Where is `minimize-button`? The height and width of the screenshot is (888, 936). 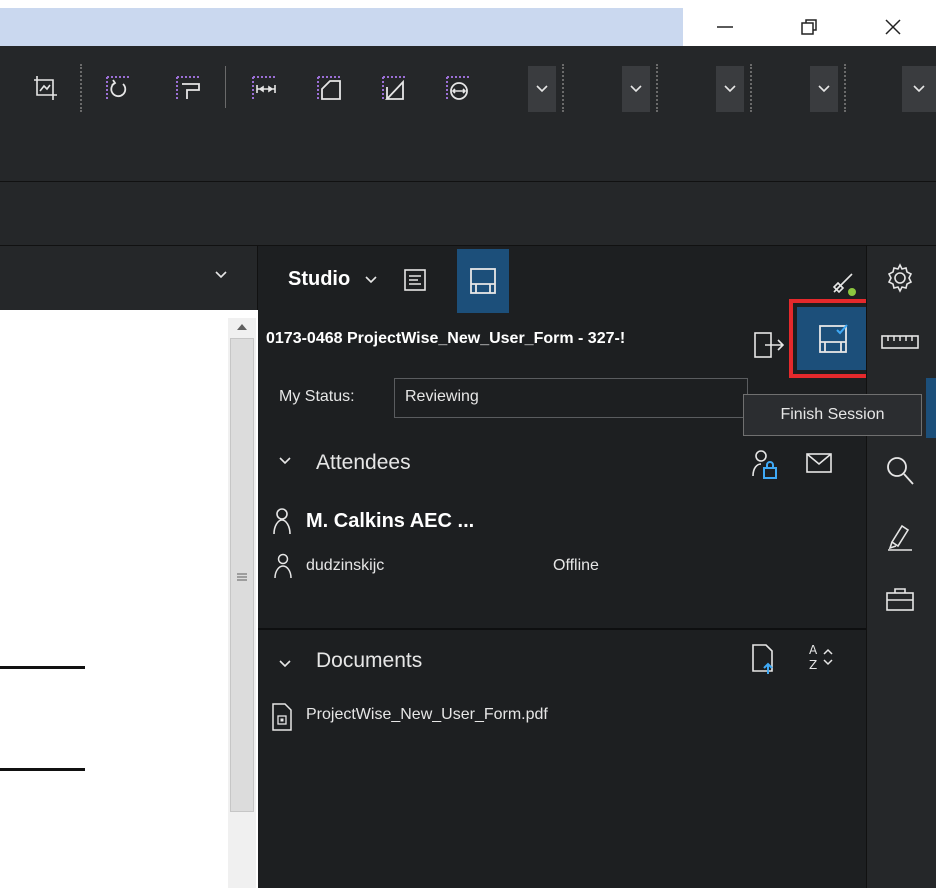 minimize-button is located at coordinates (725, 27).